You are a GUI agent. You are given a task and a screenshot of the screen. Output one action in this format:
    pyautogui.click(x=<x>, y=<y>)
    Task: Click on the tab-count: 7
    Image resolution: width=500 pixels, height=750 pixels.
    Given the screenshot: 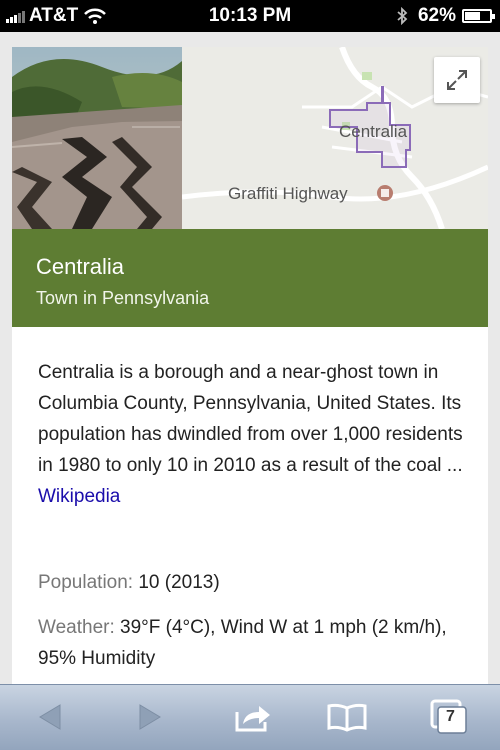 What is the action you would take?
    pyautogui.click(x=450, y=716)
    